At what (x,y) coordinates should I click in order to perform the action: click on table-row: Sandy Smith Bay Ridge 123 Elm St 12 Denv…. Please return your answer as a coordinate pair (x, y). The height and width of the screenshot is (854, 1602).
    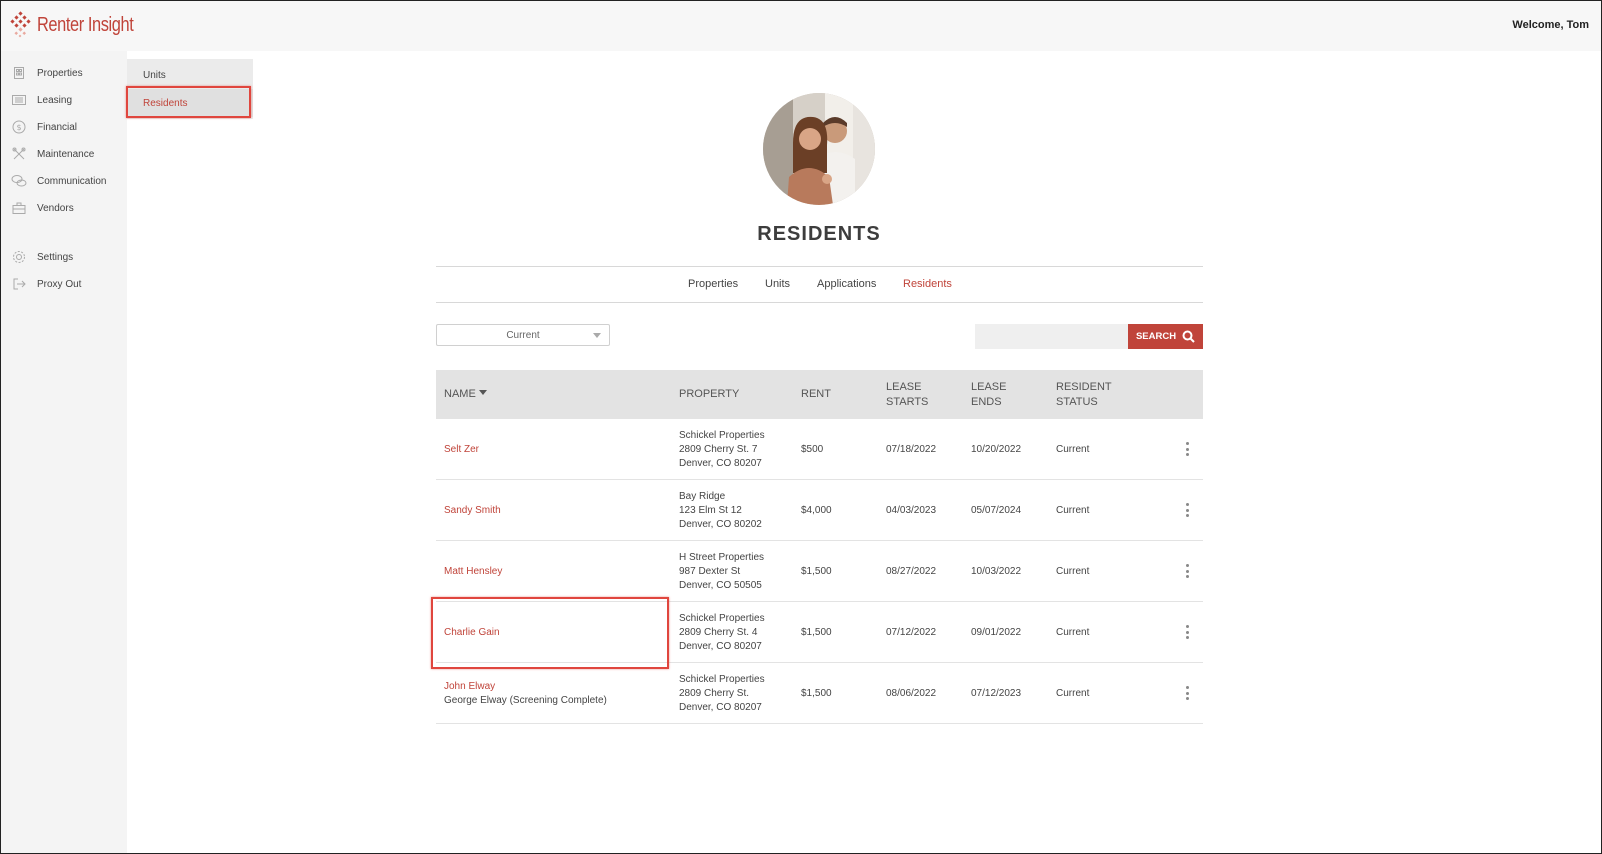
    Looking at the image, I should click on (819, 510).